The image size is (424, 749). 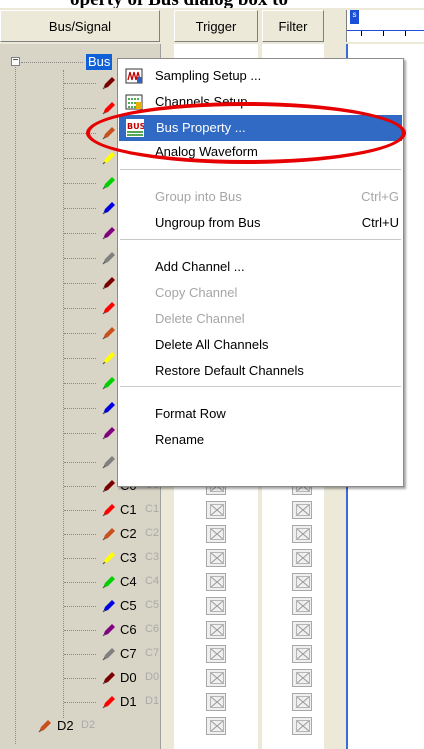 What do you see at coordinates (15, 61) in the screenshot?
I see `collapse-toggle-icon: −` at bounding box center [15, 61].